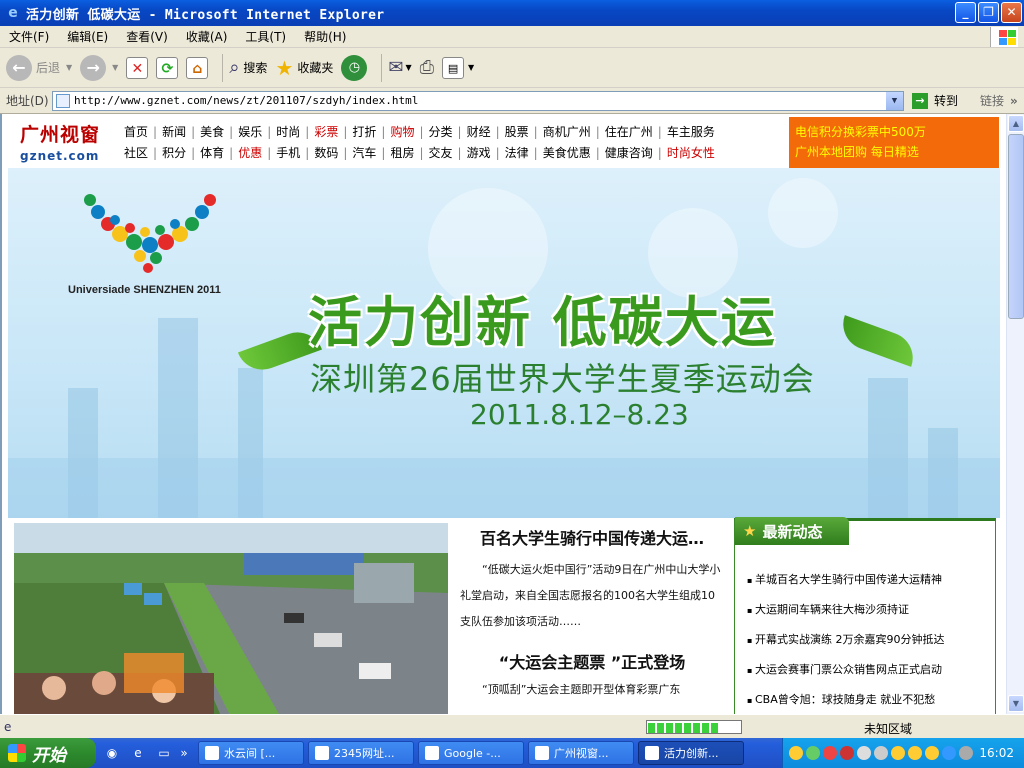 The width and height of the screenshot is (1024, 768). Describe the element at coordinates (1015, 414) in the screenshot. I see `vertical-scrollbar: ▲ ▼` at that location.